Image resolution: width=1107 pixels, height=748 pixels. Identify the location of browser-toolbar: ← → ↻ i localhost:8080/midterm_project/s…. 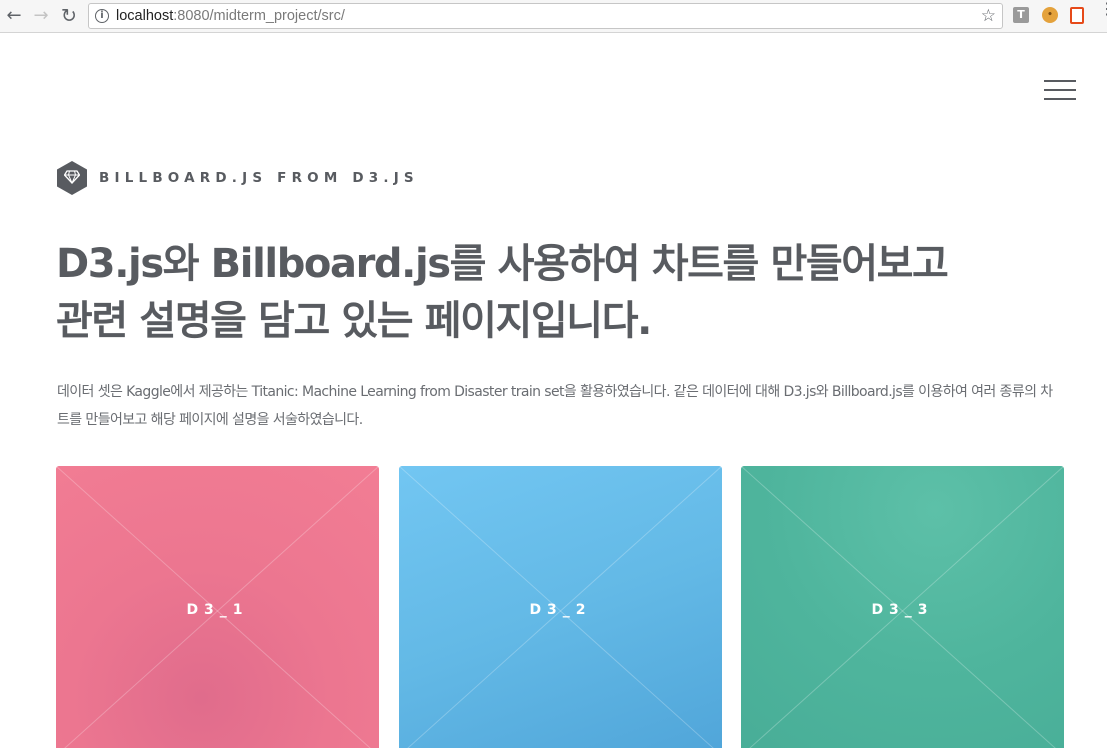
(553, 16).